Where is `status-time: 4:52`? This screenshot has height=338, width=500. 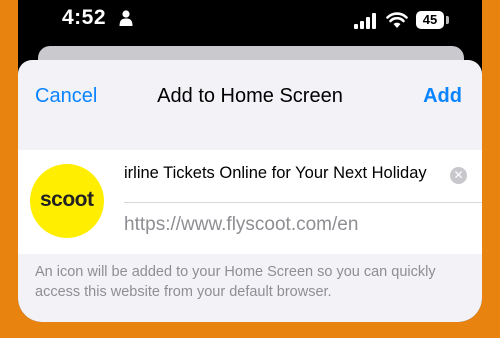 status-time: 4:52 is located at coordinates (84, 17).